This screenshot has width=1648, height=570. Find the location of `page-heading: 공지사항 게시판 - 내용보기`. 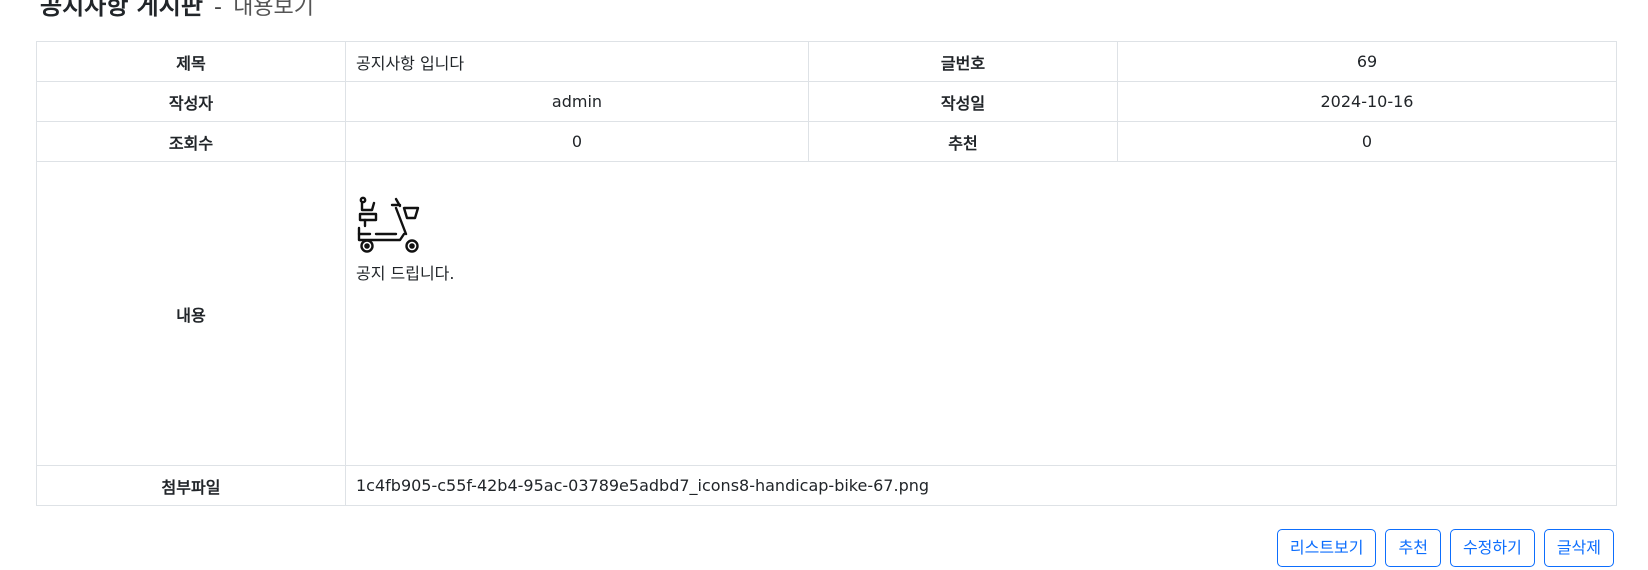

page-heading: 공지사항 게시판 - 내용보기 is located at coordinates (177, 12).